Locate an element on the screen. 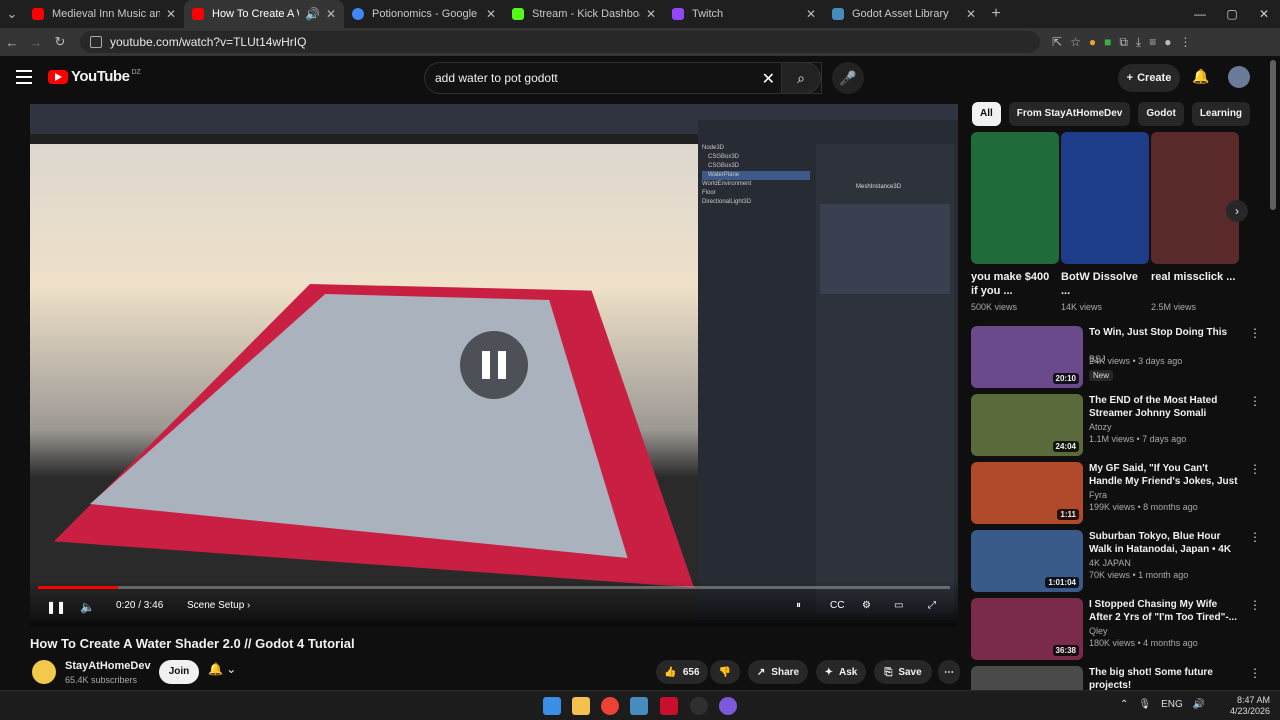 This screenshot has height=720, width=1280. windows-start-icon is located at coordinates (552, 706).